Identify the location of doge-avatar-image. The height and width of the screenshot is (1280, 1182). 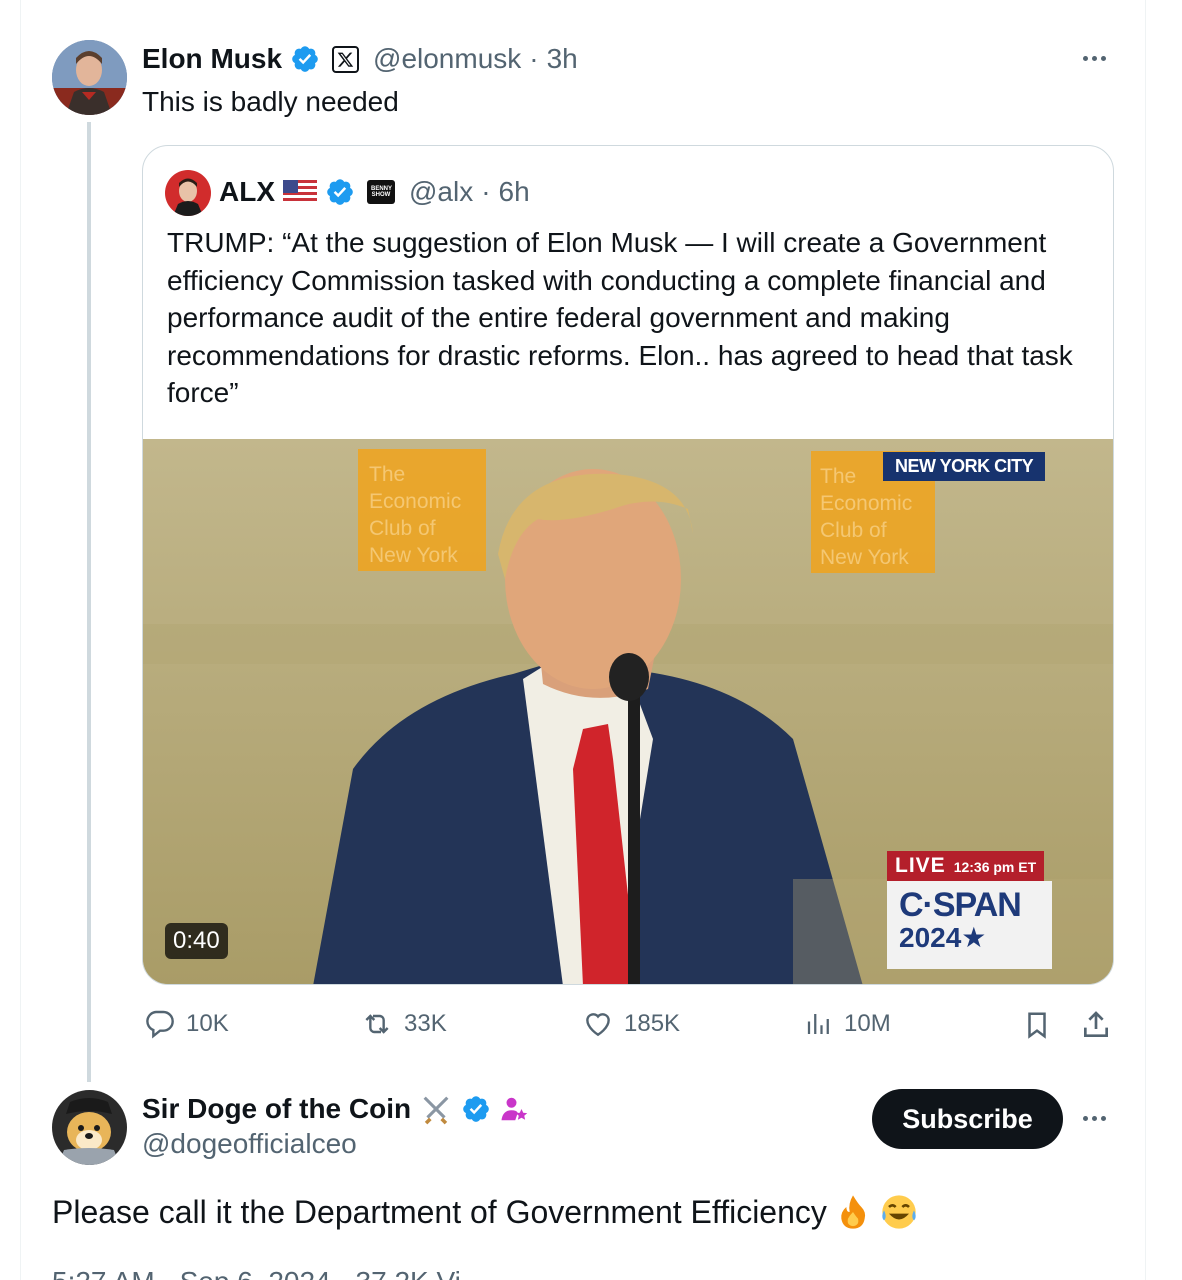
(89, 1127).